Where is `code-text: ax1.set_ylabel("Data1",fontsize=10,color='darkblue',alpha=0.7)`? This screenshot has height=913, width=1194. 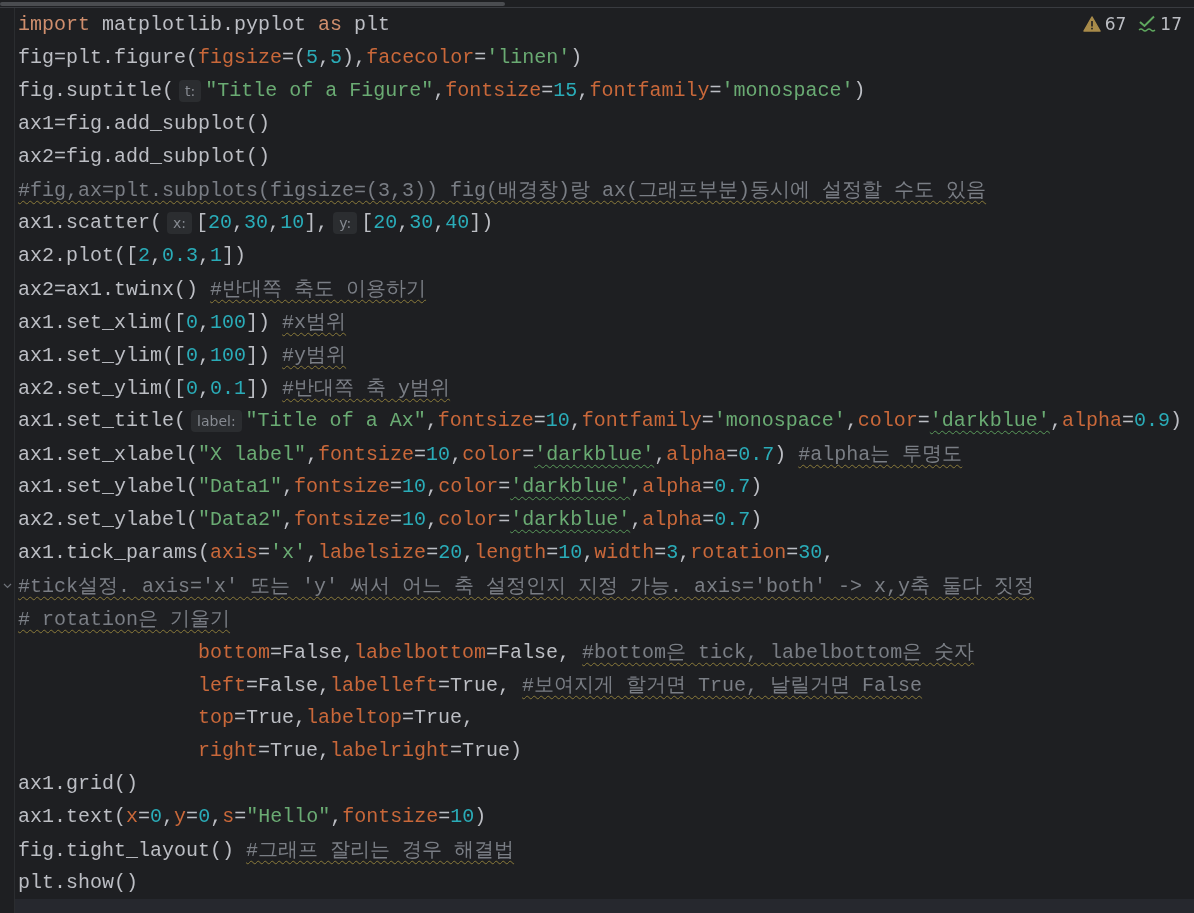 code-text: ax1.set_ylabel("Data1",fontsize=10,color='darkblue',alpha=0.7) is located at coordinates (390, 486).